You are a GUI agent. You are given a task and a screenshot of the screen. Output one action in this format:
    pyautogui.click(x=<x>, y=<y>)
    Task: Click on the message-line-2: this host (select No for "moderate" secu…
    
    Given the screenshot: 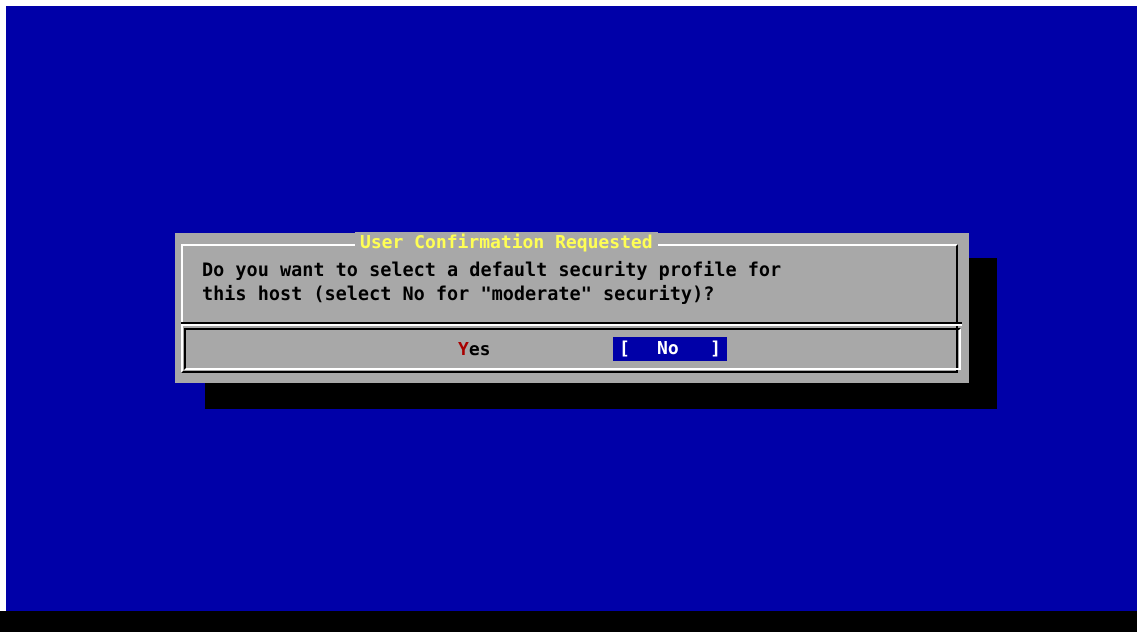 What is the action you would take?
    pyautogui.click(x=458, y=294)
    